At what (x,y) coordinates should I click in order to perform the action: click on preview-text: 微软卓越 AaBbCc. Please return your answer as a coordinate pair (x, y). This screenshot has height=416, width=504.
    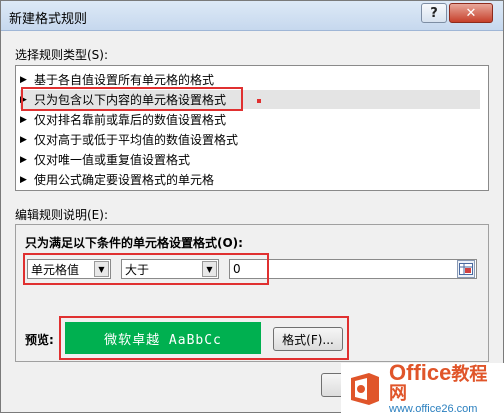
    Looking at the image, I should click on (163, 340).